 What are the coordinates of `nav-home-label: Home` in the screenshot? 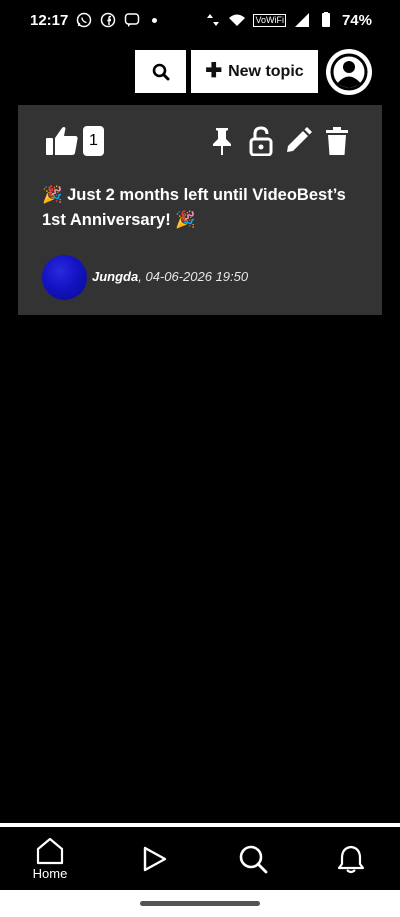 It's located at (50, 873).